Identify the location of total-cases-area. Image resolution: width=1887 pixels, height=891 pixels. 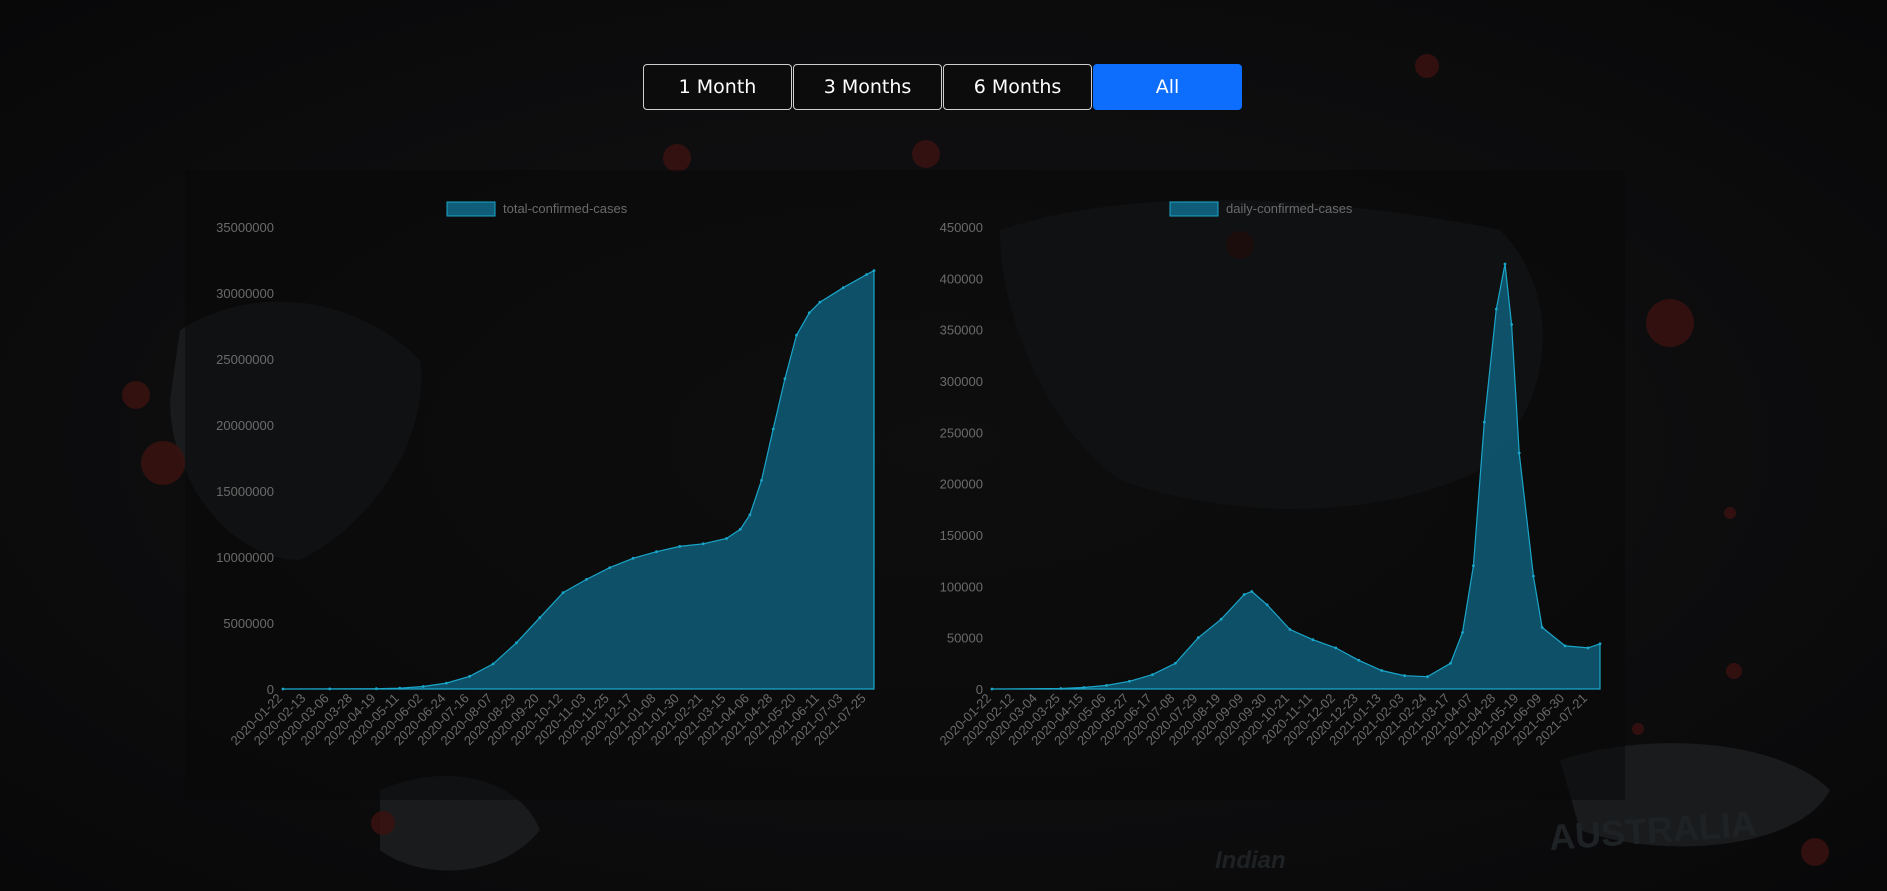
(578, 479).